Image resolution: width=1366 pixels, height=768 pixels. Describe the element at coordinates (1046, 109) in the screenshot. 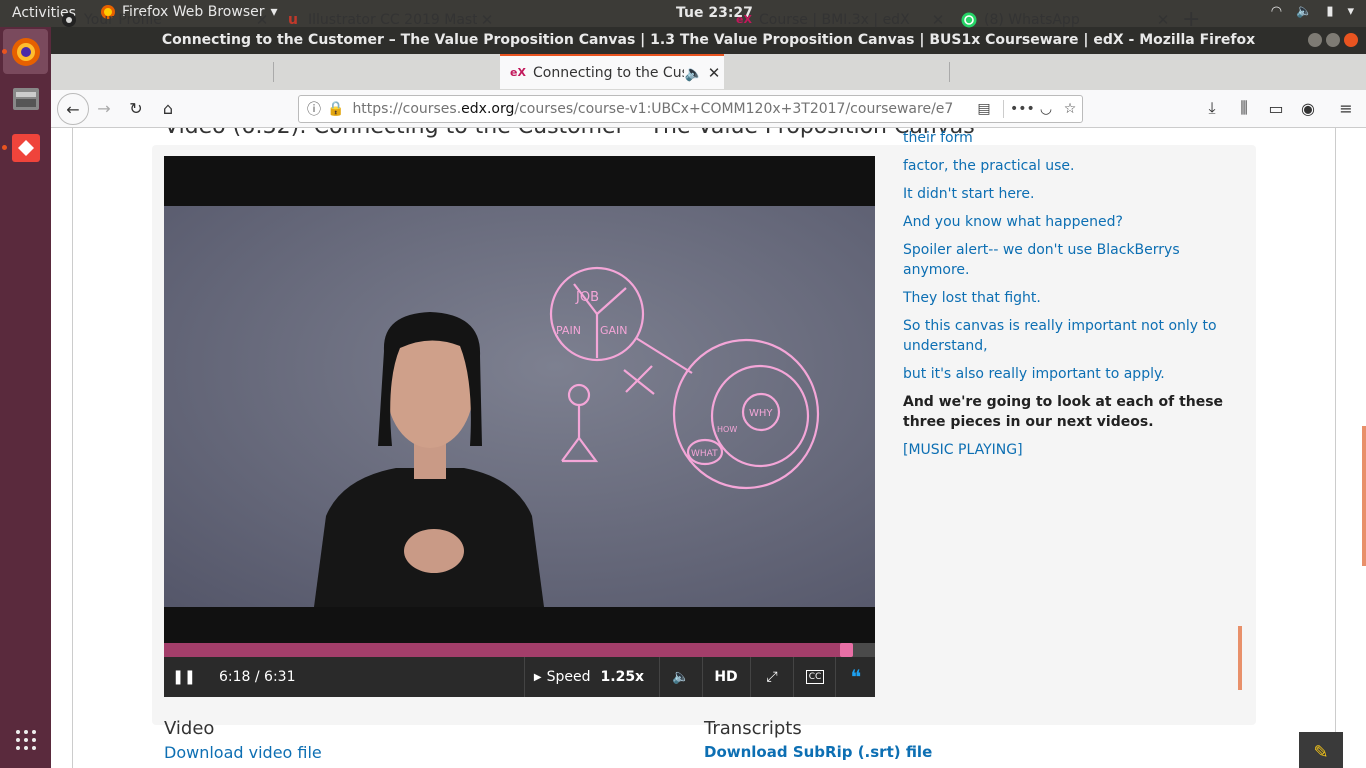

I see `pocket-icon: ◡` at that location.